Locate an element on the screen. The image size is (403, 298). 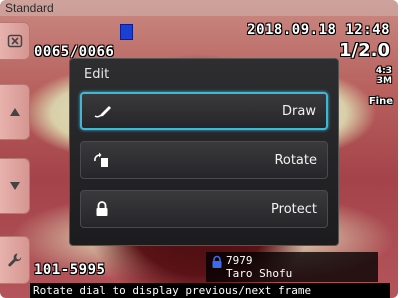
lock-icon is located at coordinates (102, 209).